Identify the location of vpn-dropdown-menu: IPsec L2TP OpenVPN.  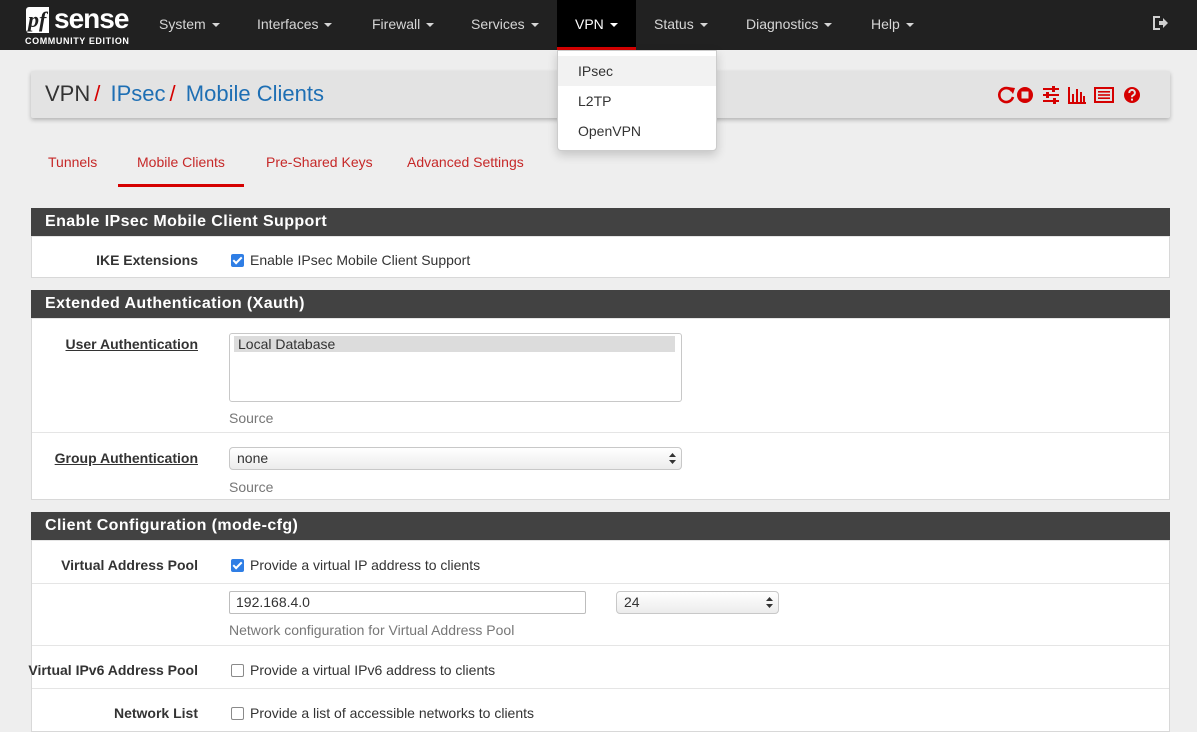
(637, 100).